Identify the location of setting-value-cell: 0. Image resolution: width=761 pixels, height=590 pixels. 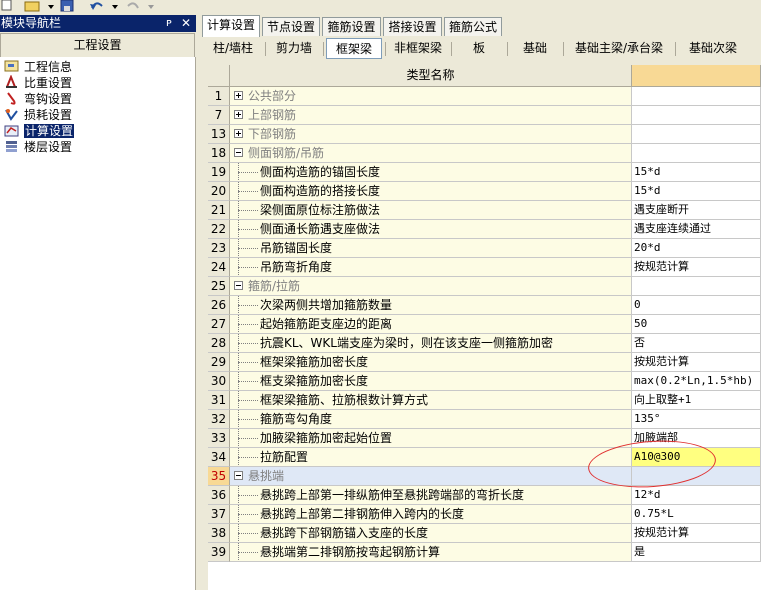
(696, 305).